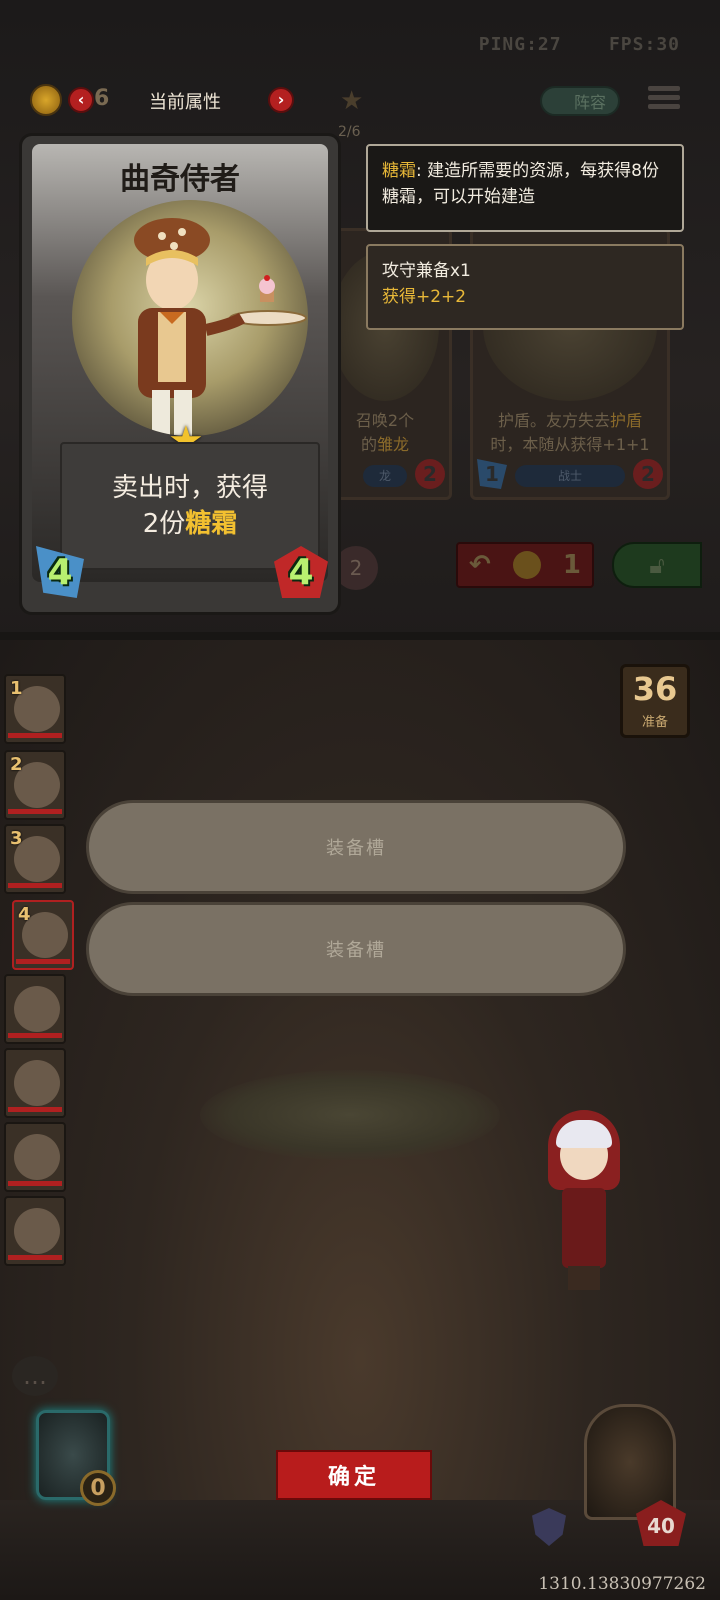  What do you see at coordinates (185, 102) in the screenshot?
I see `page-title: 当前属性` at bounding box center [185, 102].